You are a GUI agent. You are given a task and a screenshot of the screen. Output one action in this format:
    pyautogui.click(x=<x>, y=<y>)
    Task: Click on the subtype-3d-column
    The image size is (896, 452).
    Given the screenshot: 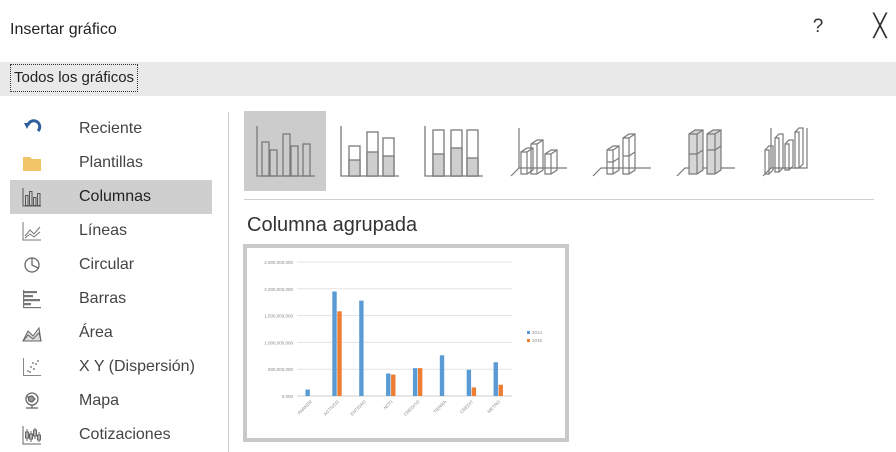 What is the action you would take?
    pyautogui.click(x=789, y=151)
    